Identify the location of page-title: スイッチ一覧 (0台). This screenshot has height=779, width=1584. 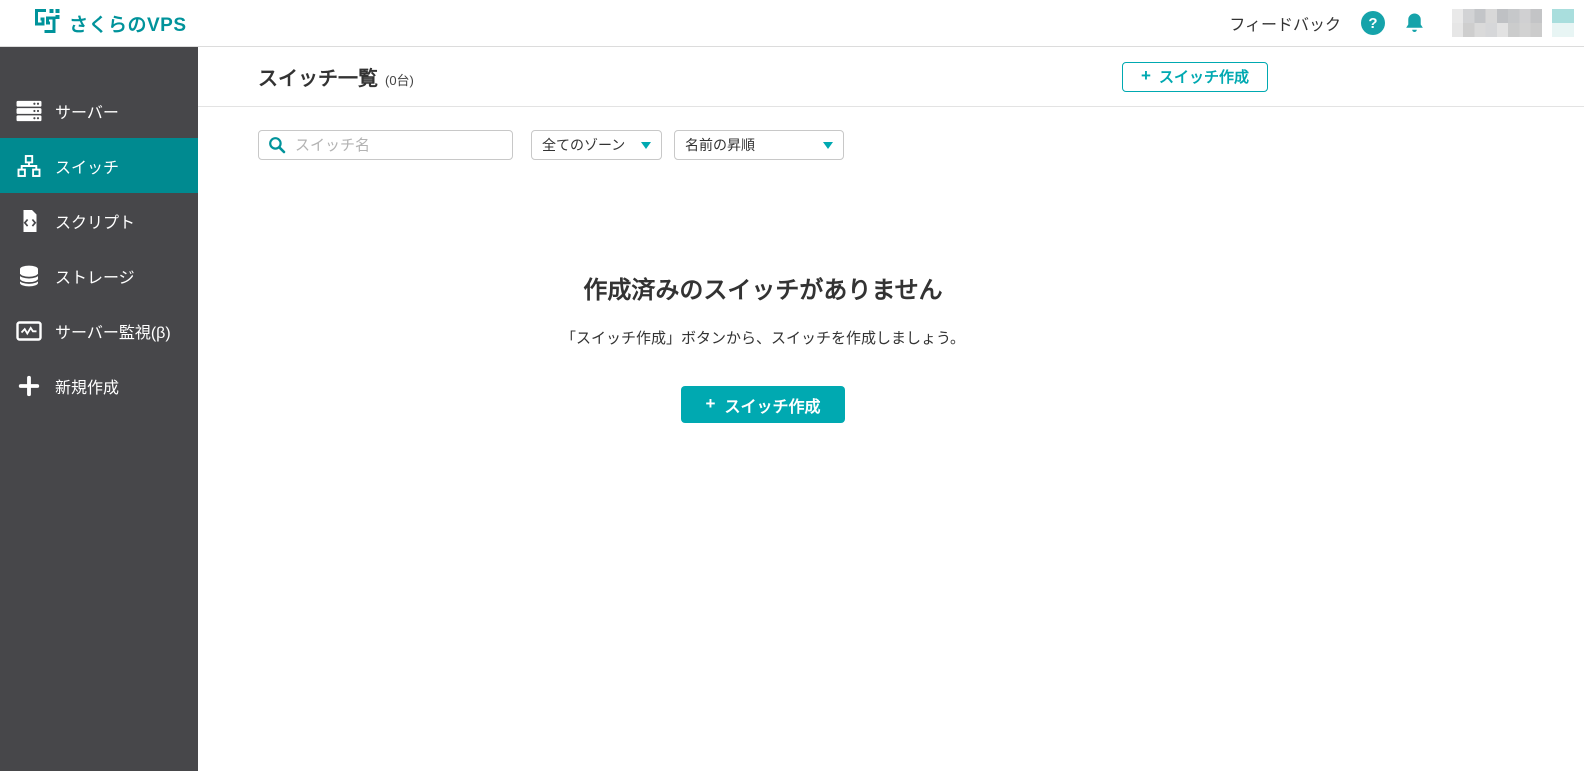
(336, 76).